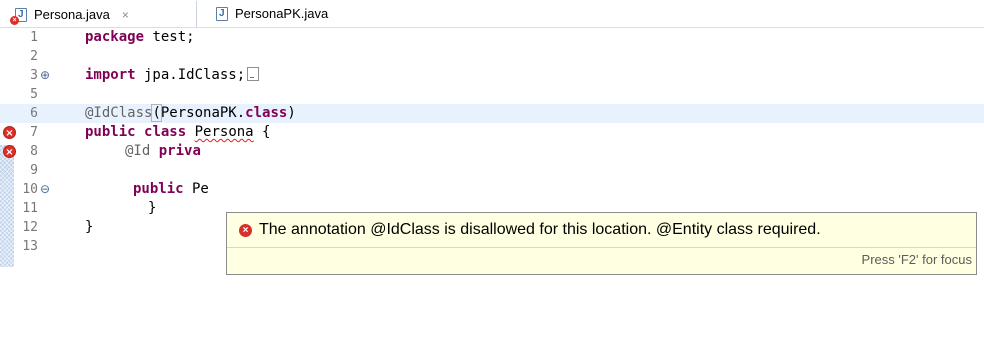 The width and height of the screenshot is (984, 358). Describe the element at coordinates (125, 15) in the screenshot. I see `close-tab-icon: ×` at that location.